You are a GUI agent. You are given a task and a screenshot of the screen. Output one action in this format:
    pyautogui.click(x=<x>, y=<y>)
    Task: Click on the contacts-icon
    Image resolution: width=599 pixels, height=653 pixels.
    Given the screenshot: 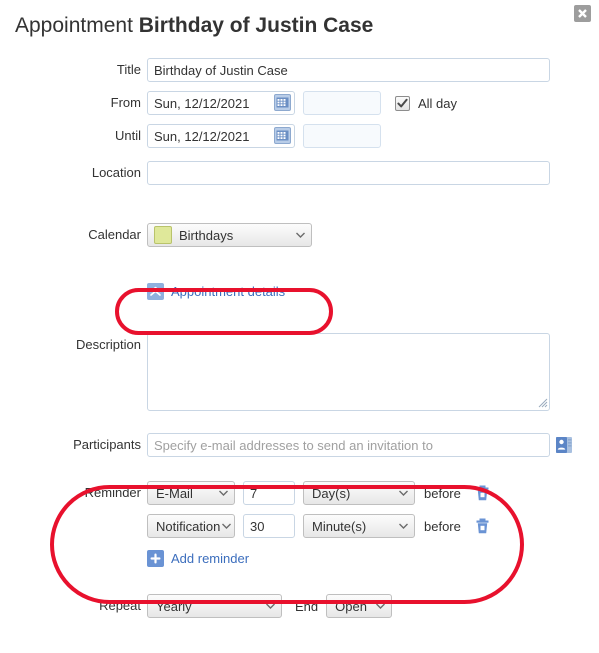 What is the action you would take?
    pyautogui.click(x=564, y=445)
    